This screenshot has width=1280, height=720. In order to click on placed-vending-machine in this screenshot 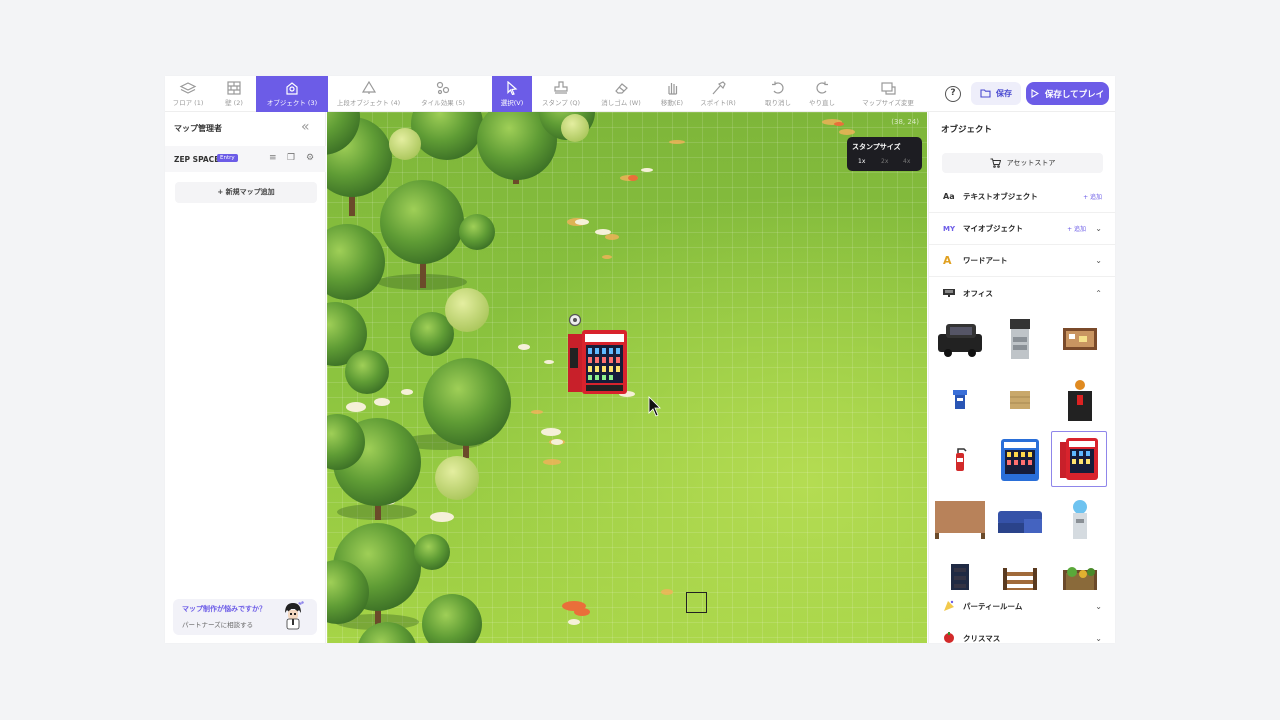, I will do `click(597, 362)`.